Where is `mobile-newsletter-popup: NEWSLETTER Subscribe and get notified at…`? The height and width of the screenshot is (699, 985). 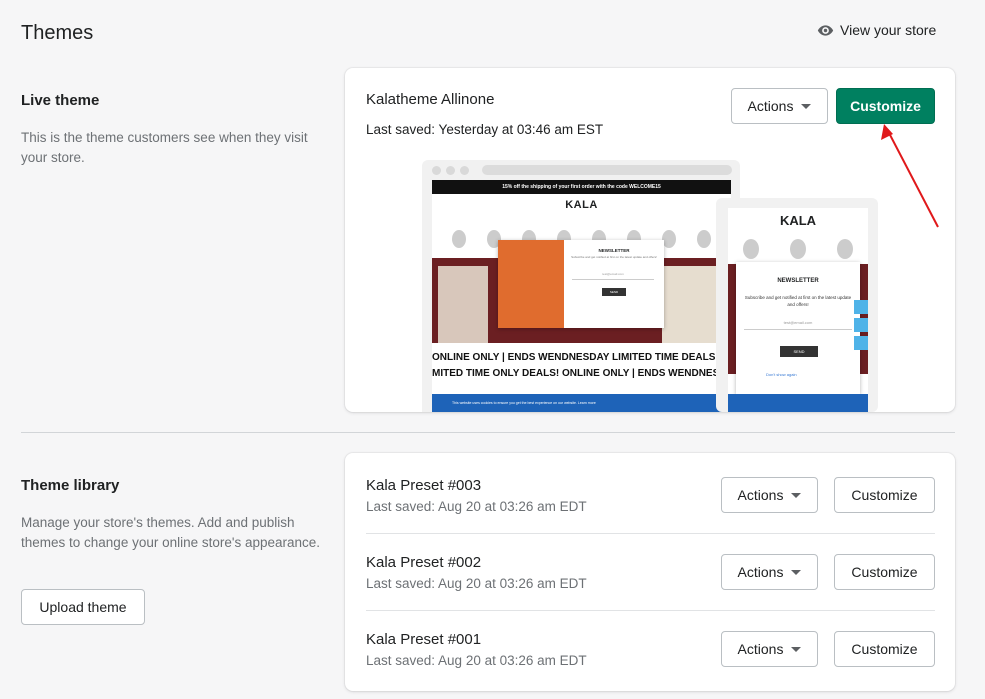
mobile-newsletter-popup: NEWSLETTER Subscribe and get notified at… is located at coordinates (798, 328).